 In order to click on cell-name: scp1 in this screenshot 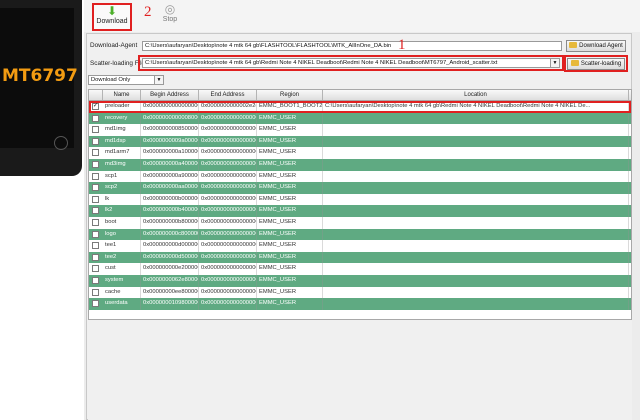, I will do `click(122, 176)`.